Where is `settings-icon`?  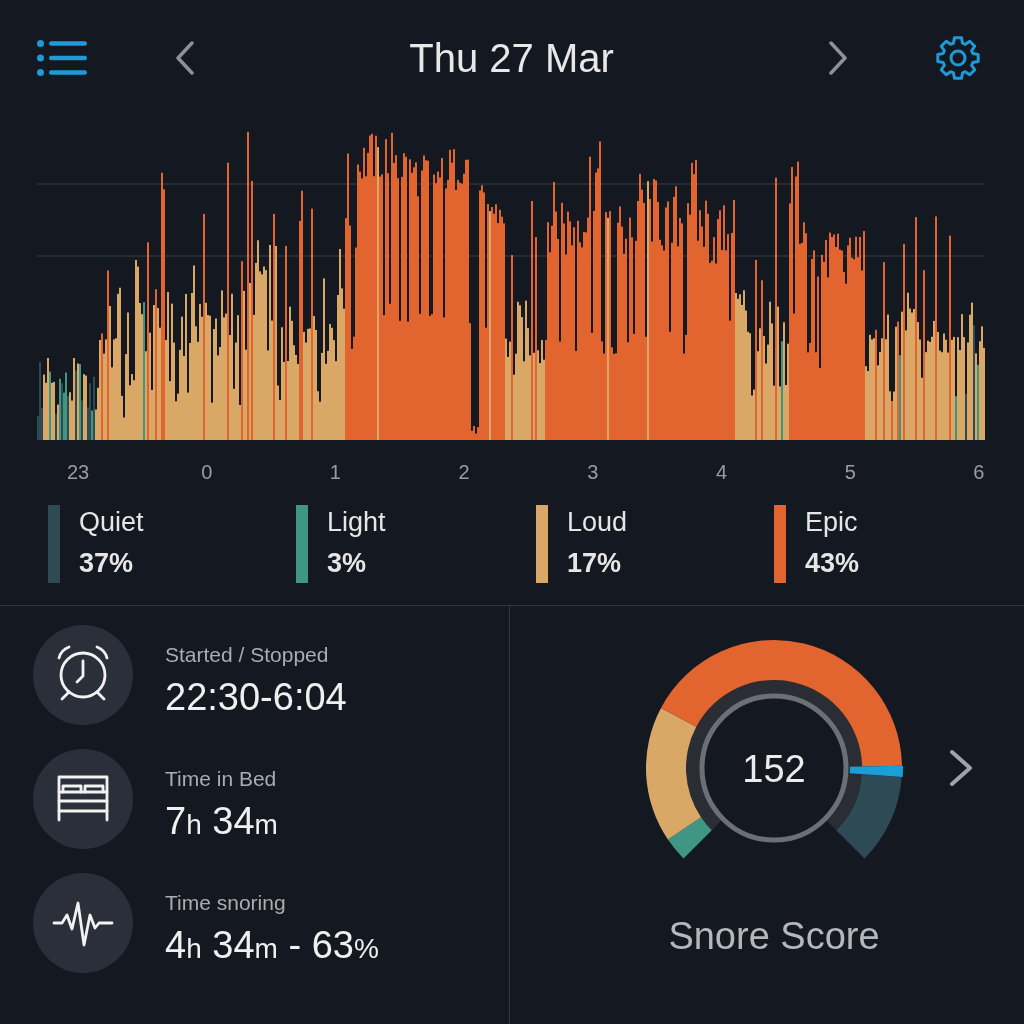
settings-icon is located at coordinates (958, 58).